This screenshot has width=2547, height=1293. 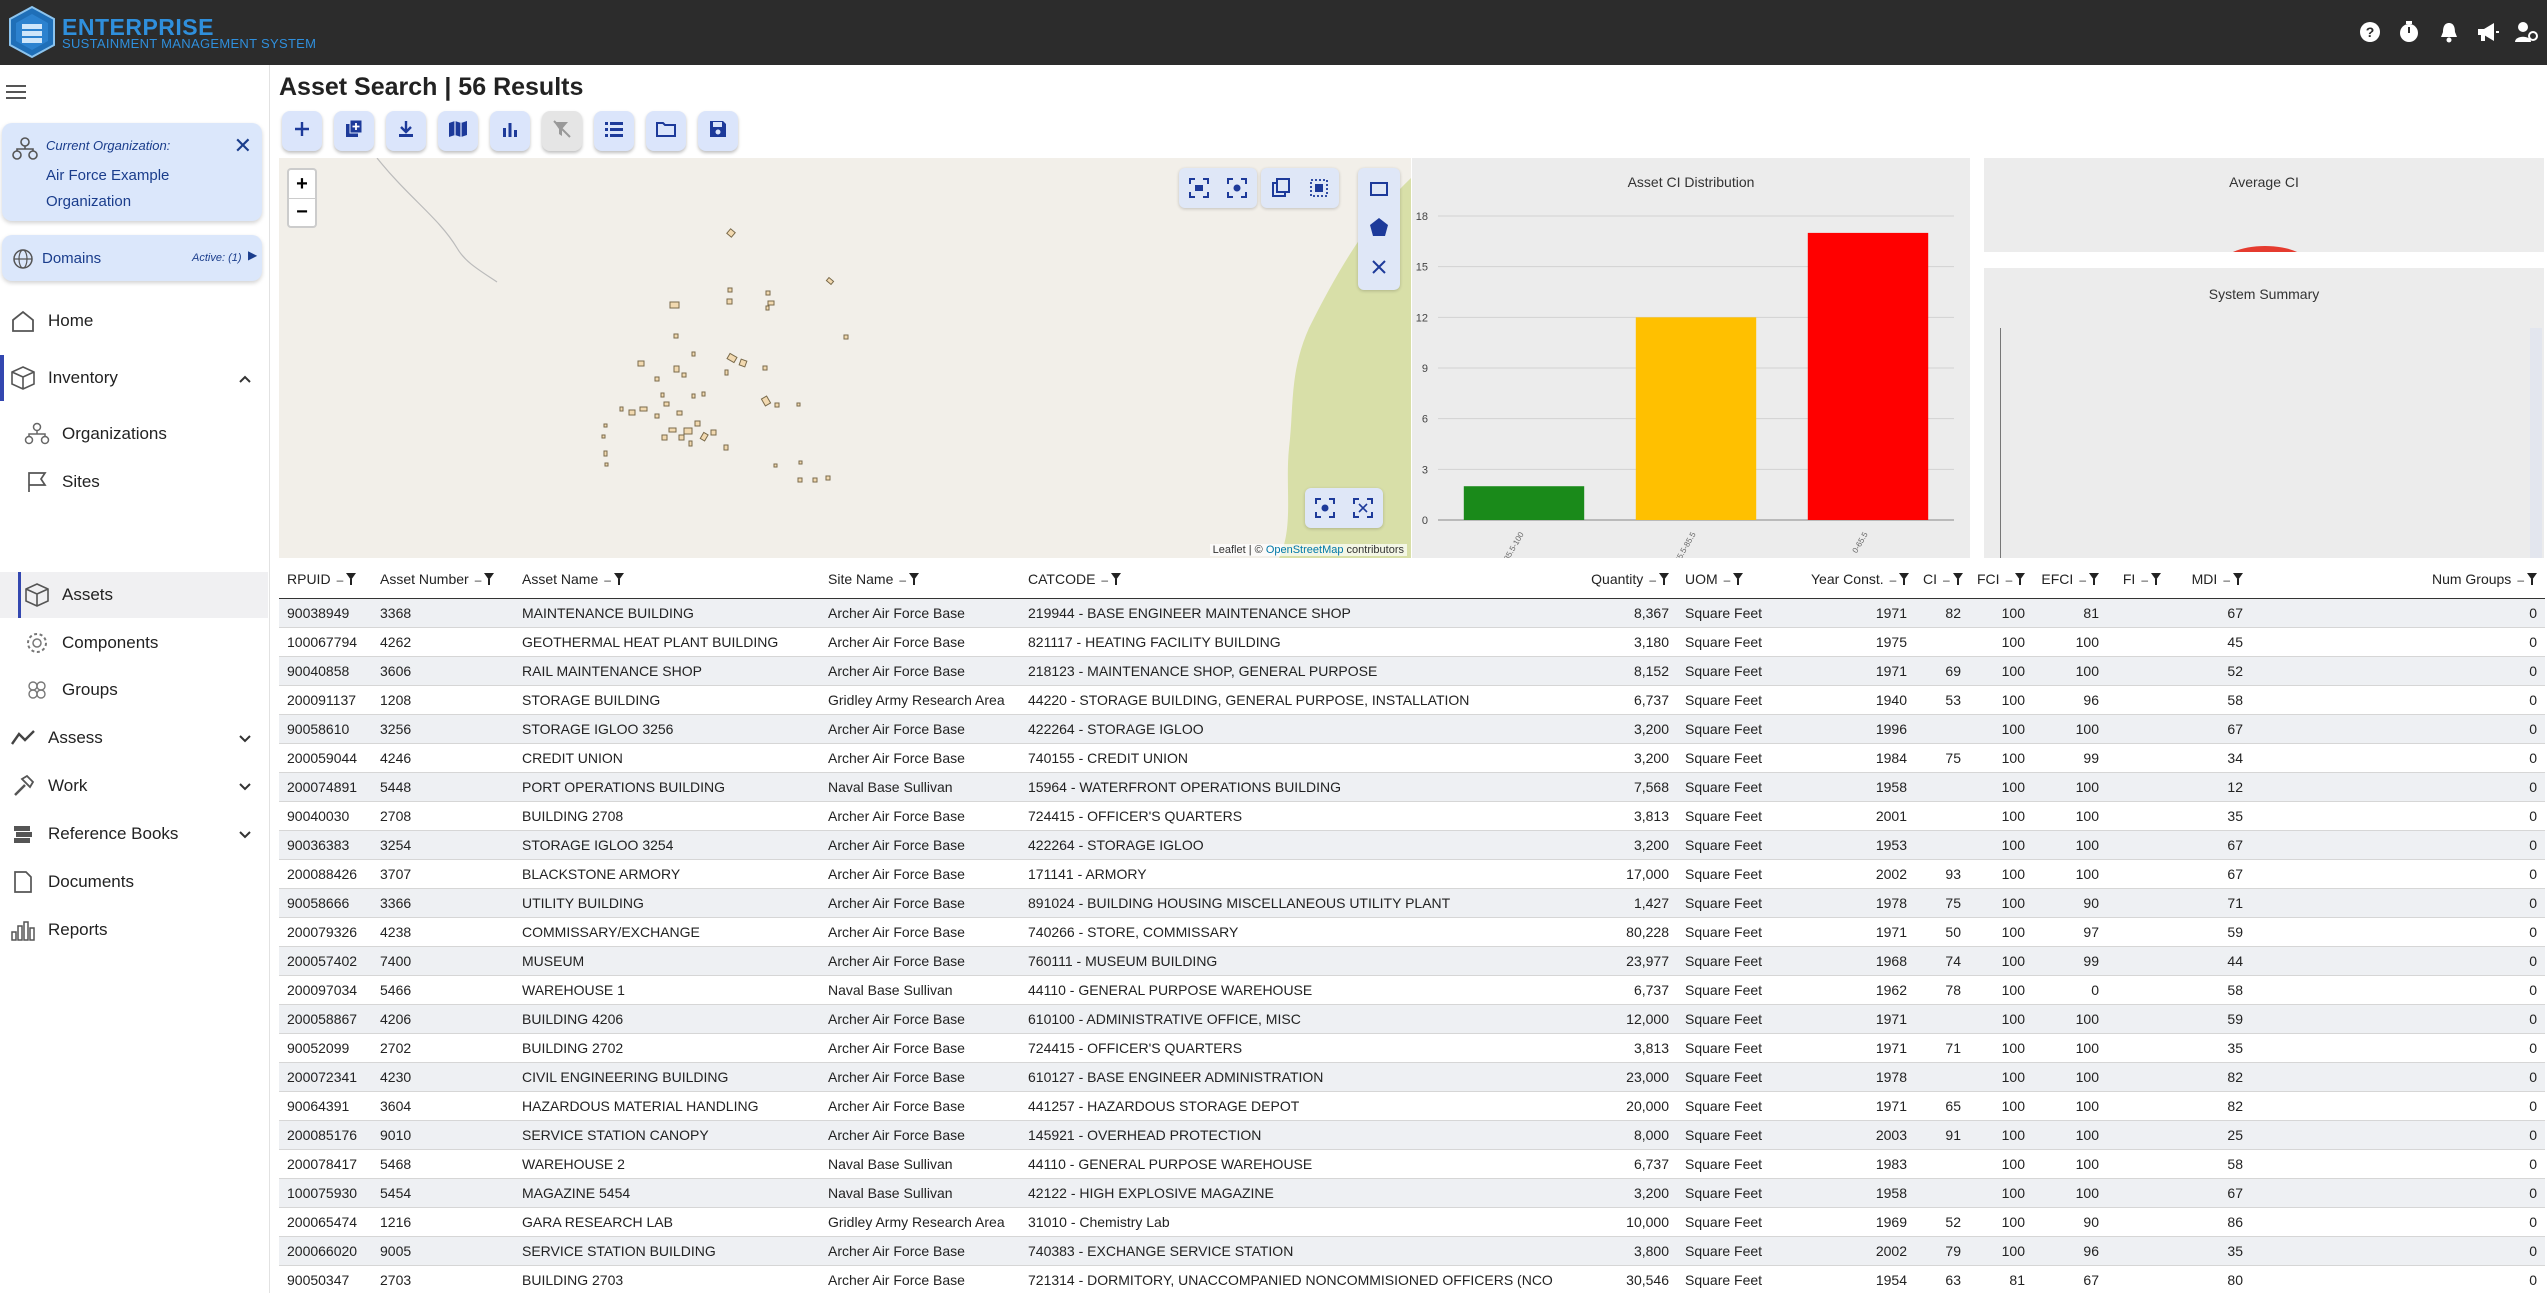 What do you see at coordinates (134, 321) in the screenshot?
I see `sidebar-item-home: Home` at bounding box center [134, 321].